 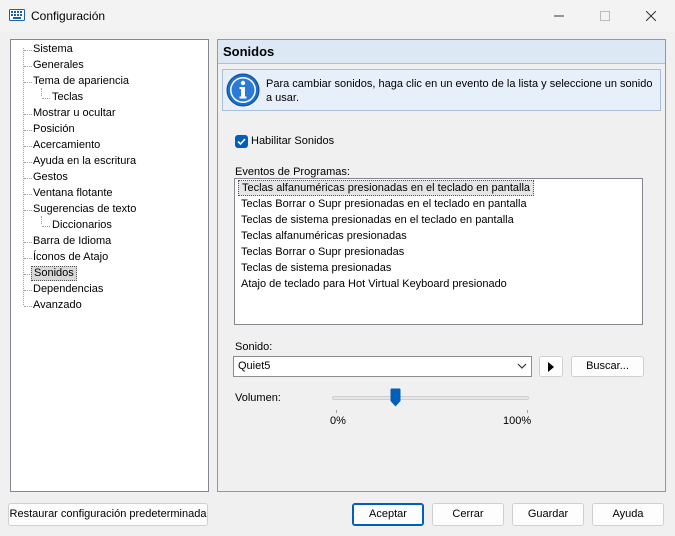 I want to click on enable-sounds-checkbox, so click(x=241, y=141).